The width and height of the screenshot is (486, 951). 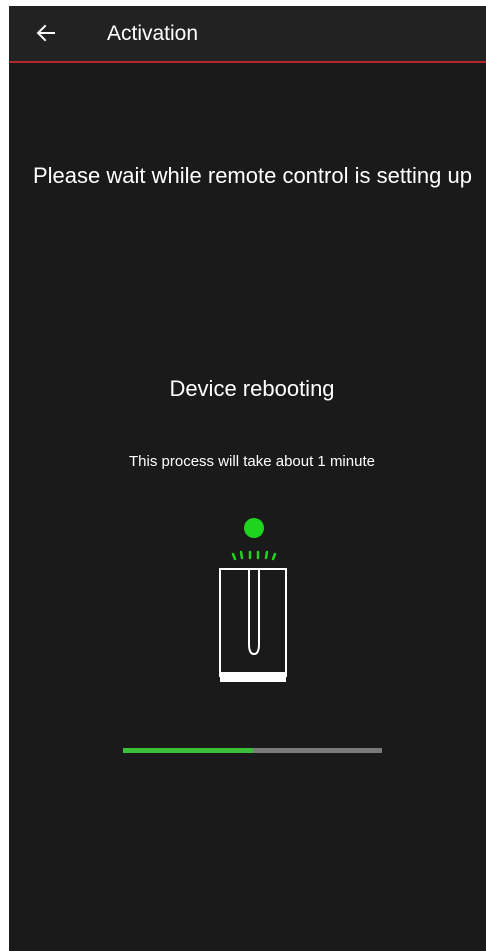 What do you see at coordinates (153, 33) in the screenshot?
I see `page-title: Activation` at bounding box center [153, 33].